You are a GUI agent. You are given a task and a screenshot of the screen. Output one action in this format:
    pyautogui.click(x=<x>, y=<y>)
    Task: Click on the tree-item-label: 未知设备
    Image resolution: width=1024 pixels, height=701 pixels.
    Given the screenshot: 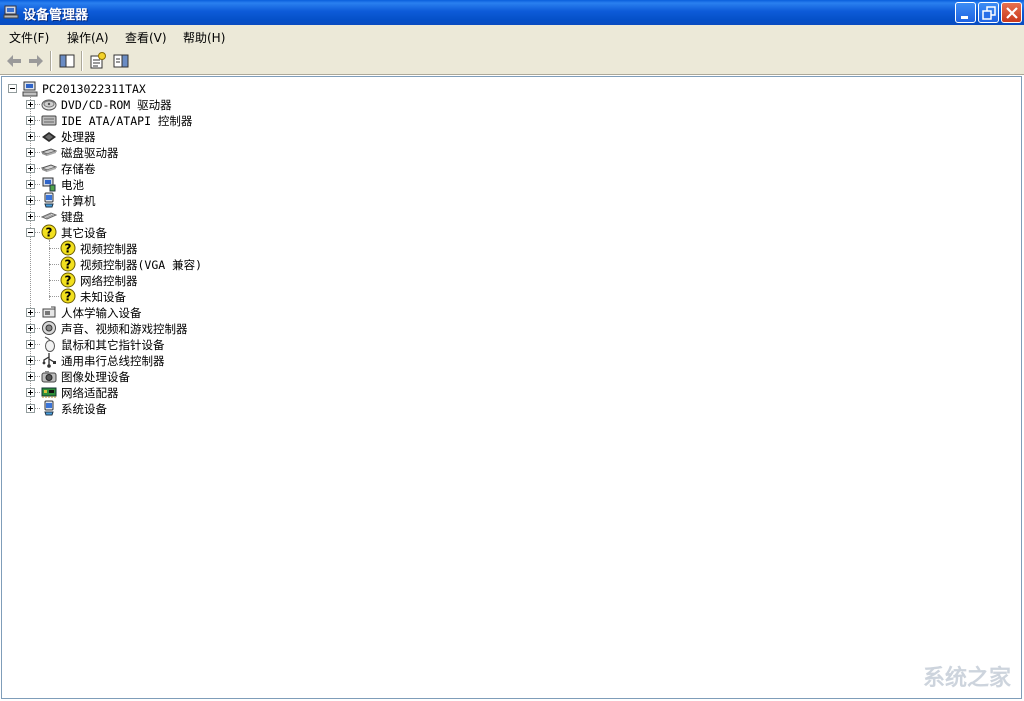 What is the action you would take?
    pyautogui.click(x=103, y=297)
    